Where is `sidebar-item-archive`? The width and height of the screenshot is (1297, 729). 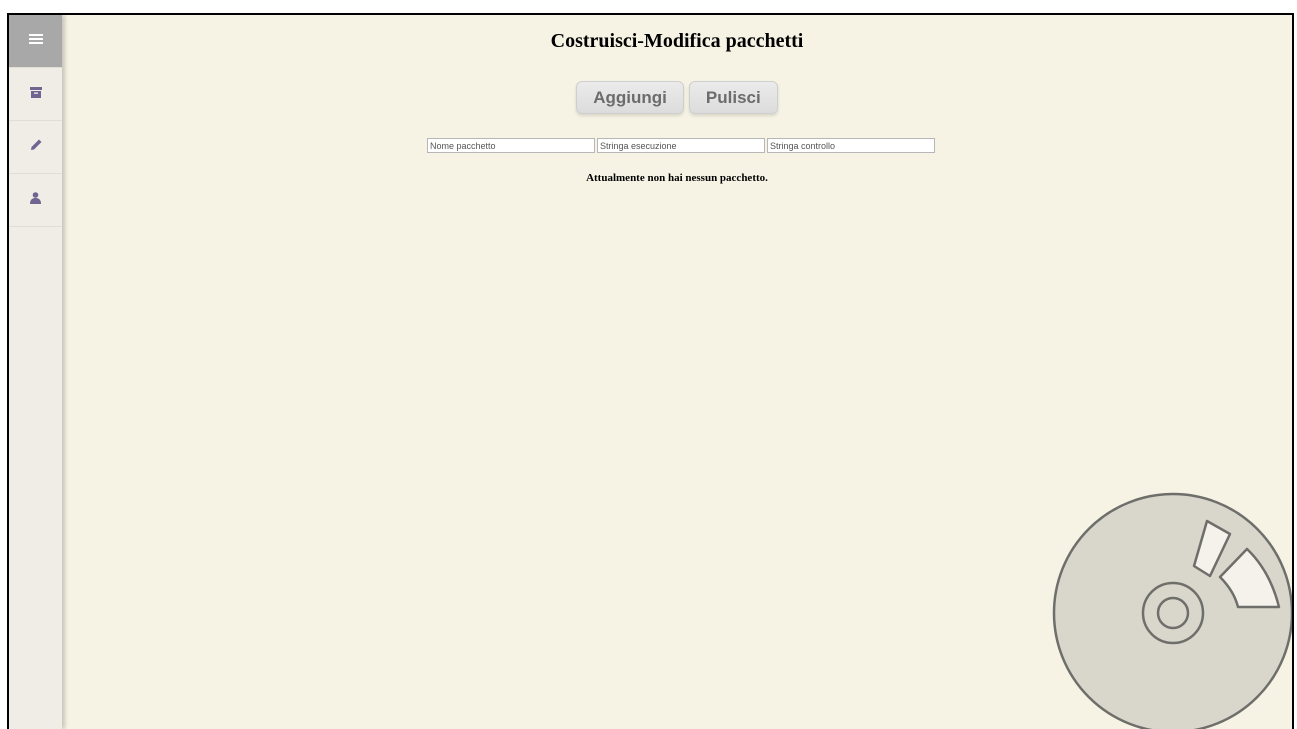 sidebar-item-archive is located at coordinates (35, 94).